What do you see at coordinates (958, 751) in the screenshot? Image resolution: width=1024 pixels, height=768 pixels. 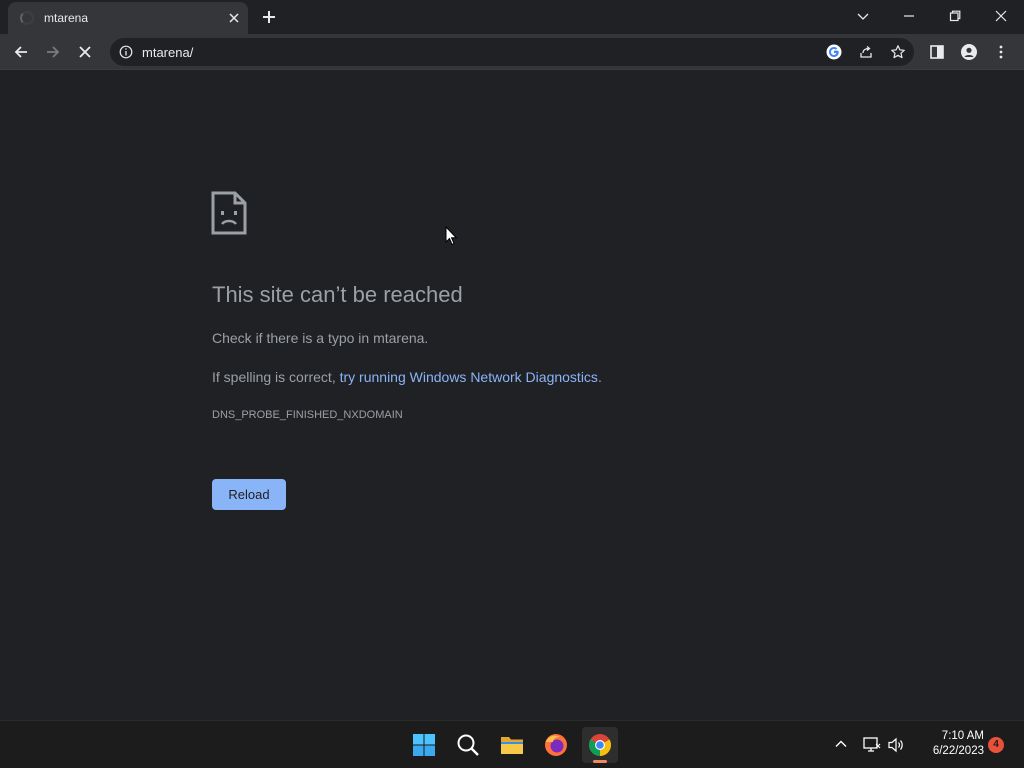 I see `clock-date: 6/22/2023` at bounding box center [958, 751].